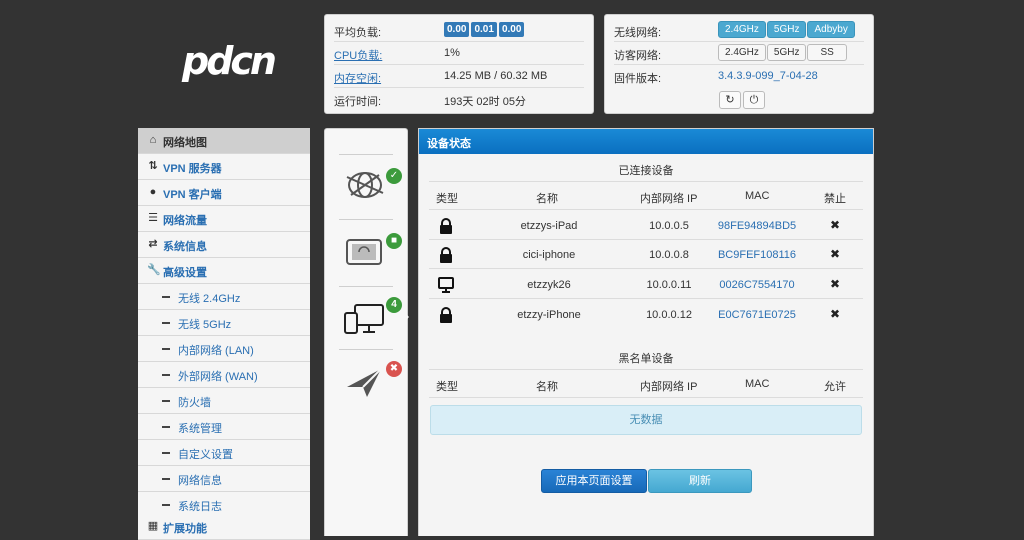 This screenshot has height=540, width=1024. Describe the element at coordinates (757, 285) in the screenshot. I see `device-mac-link: 0026C7554170` at that location.